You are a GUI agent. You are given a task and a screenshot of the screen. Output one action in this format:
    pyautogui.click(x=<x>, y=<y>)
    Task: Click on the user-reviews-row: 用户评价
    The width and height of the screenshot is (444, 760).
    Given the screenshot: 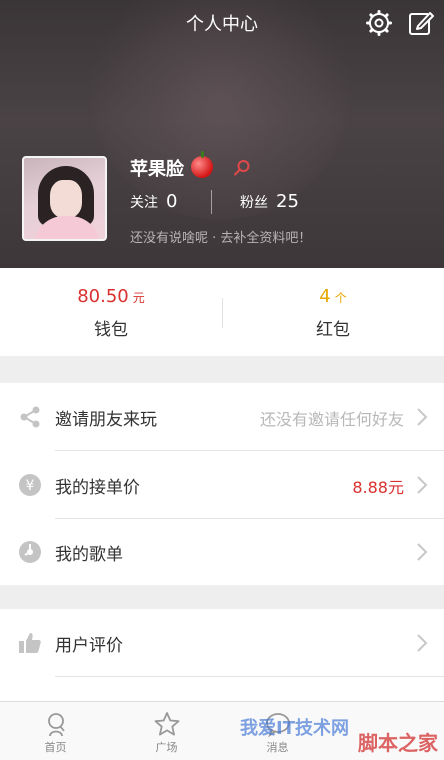 What is the action you would take?
    pyautogui.click(x=222, y=642)
    